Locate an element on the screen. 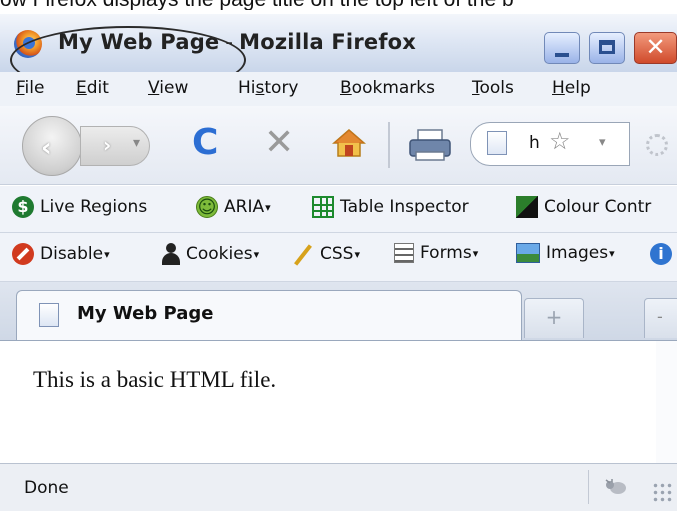  close-icon: ✕ is located at coordinates (655, 47).